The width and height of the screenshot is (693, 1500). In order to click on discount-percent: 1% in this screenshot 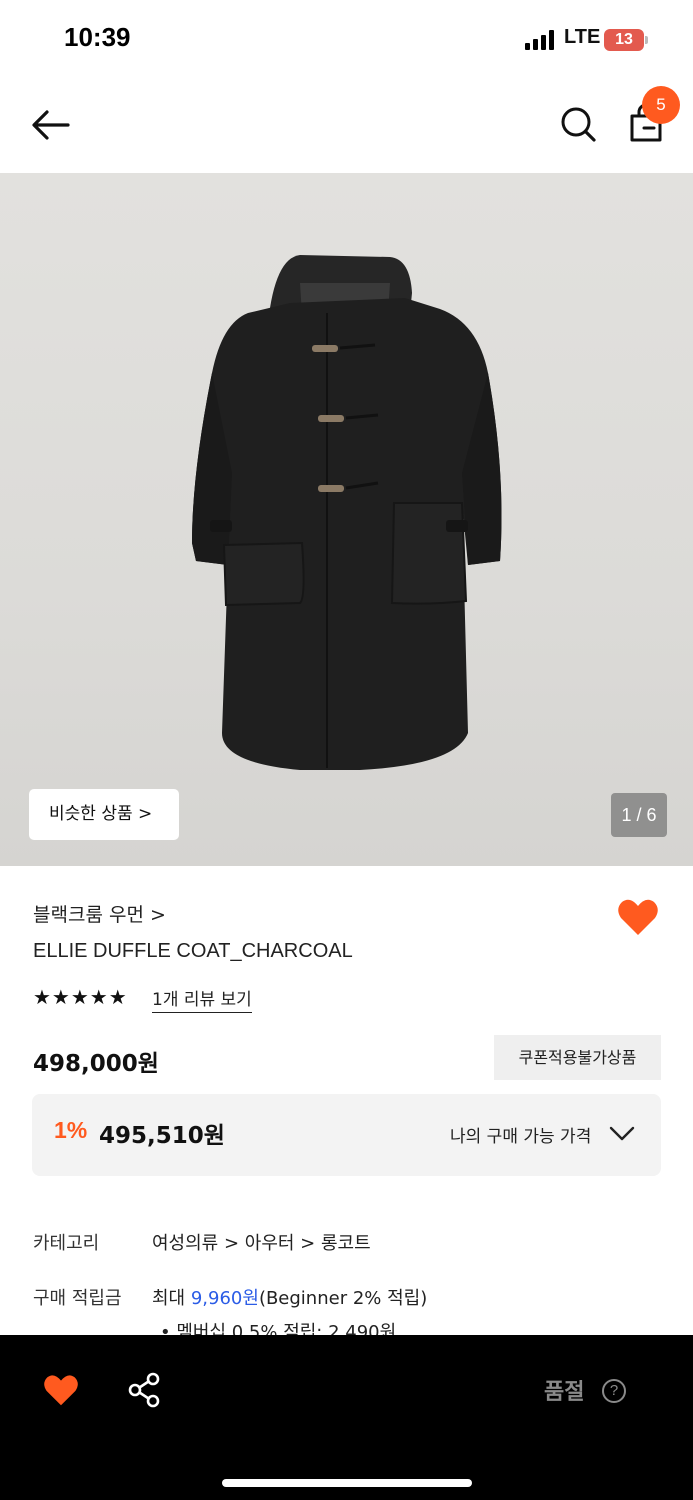, I will do `click(71, 1130)`.